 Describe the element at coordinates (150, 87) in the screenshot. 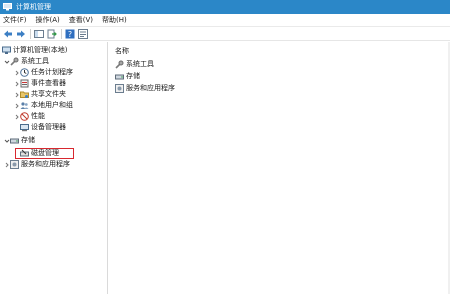

I see `list-item-label: 服务和应用程序` at that location.